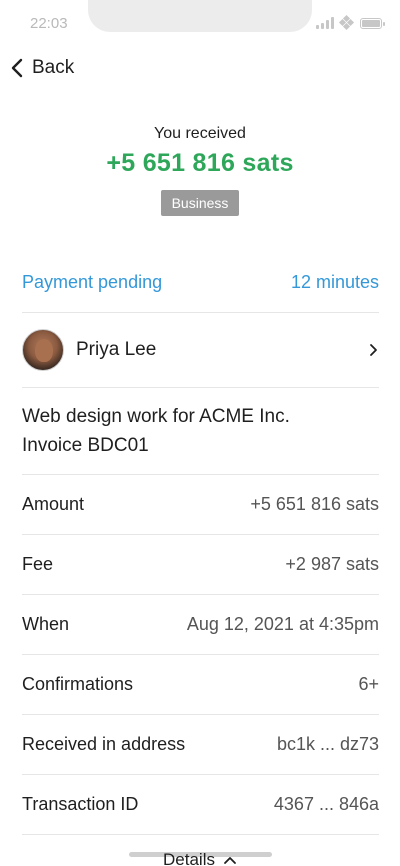 The height and width of the screenshot is (866, 400). Describe the element at coordinates (38, 564) in the screenshot. I see `detail-label: Fee` at that location.